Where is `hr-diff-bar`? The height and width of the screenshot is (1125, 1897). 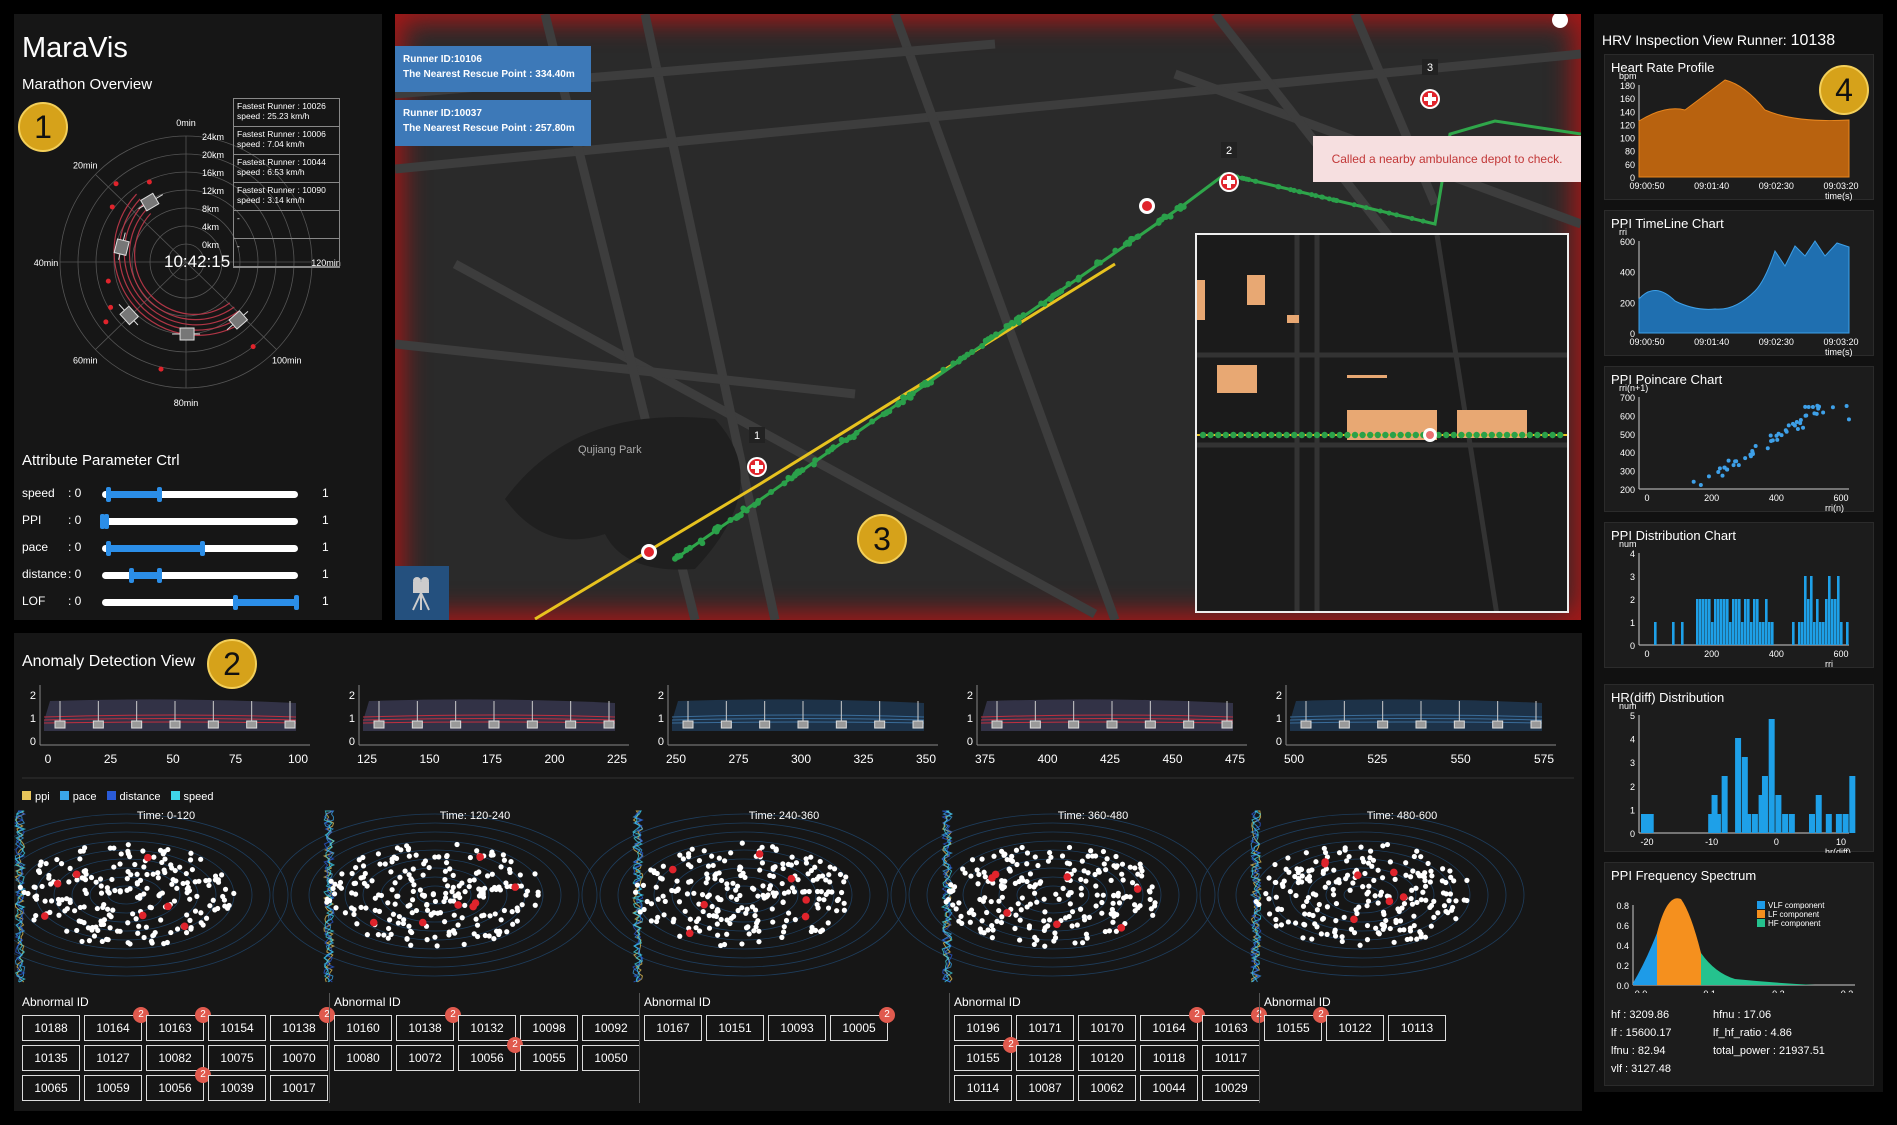
hr-diff-bar is located at coordinates (1818, 814).